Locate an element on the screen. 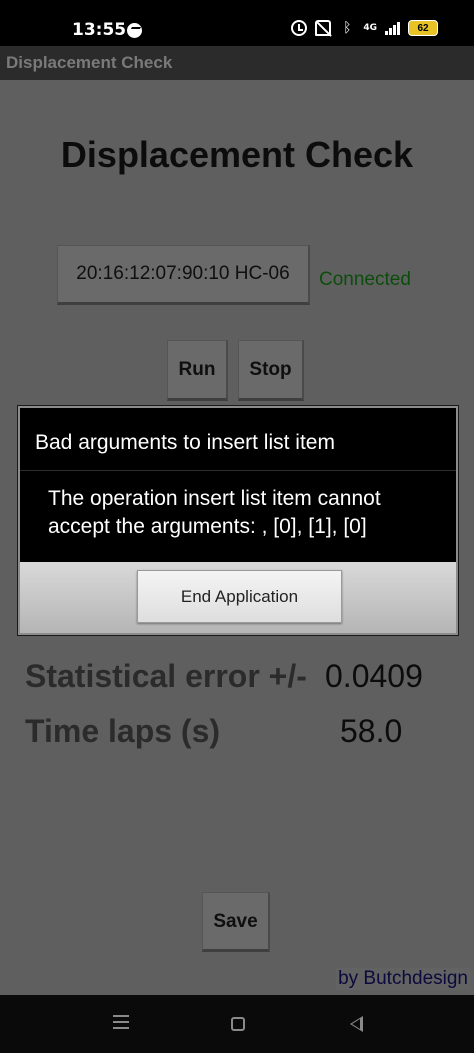 This screenshot has height=1053, width=474. status-time: 13:55 is located at coordinates (99, 30).